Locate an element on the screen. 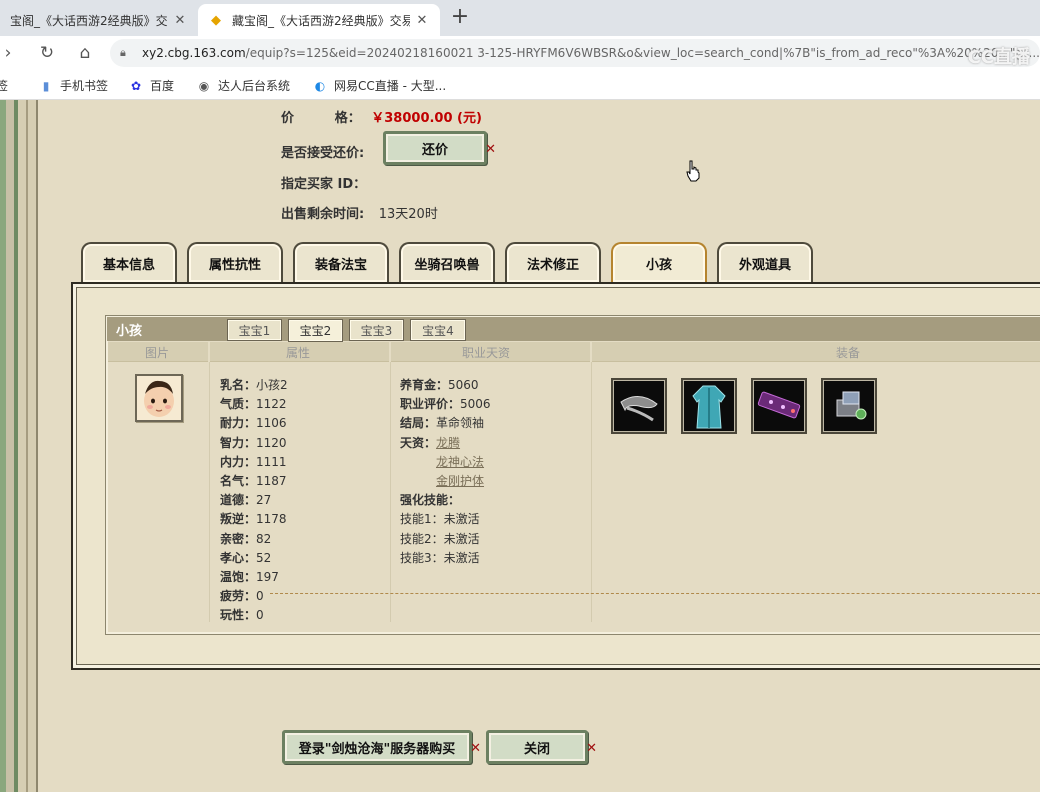 The width and height of the screenshot is (1040, 792). baidu-icon: ✿ is located at coordinates (136, 85).